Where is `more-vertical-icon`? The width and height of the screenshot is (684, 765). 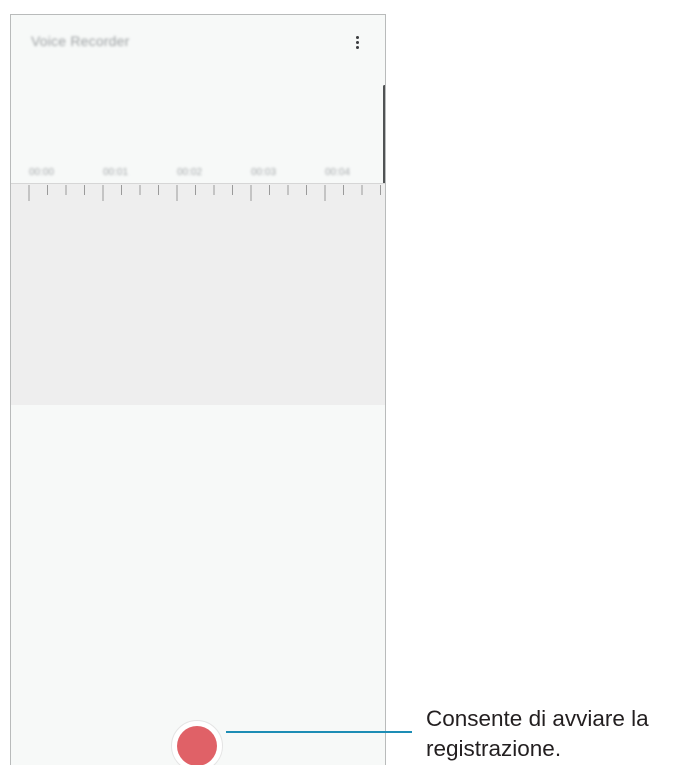 more-vertical-icon is located at coordinates (357, 37).